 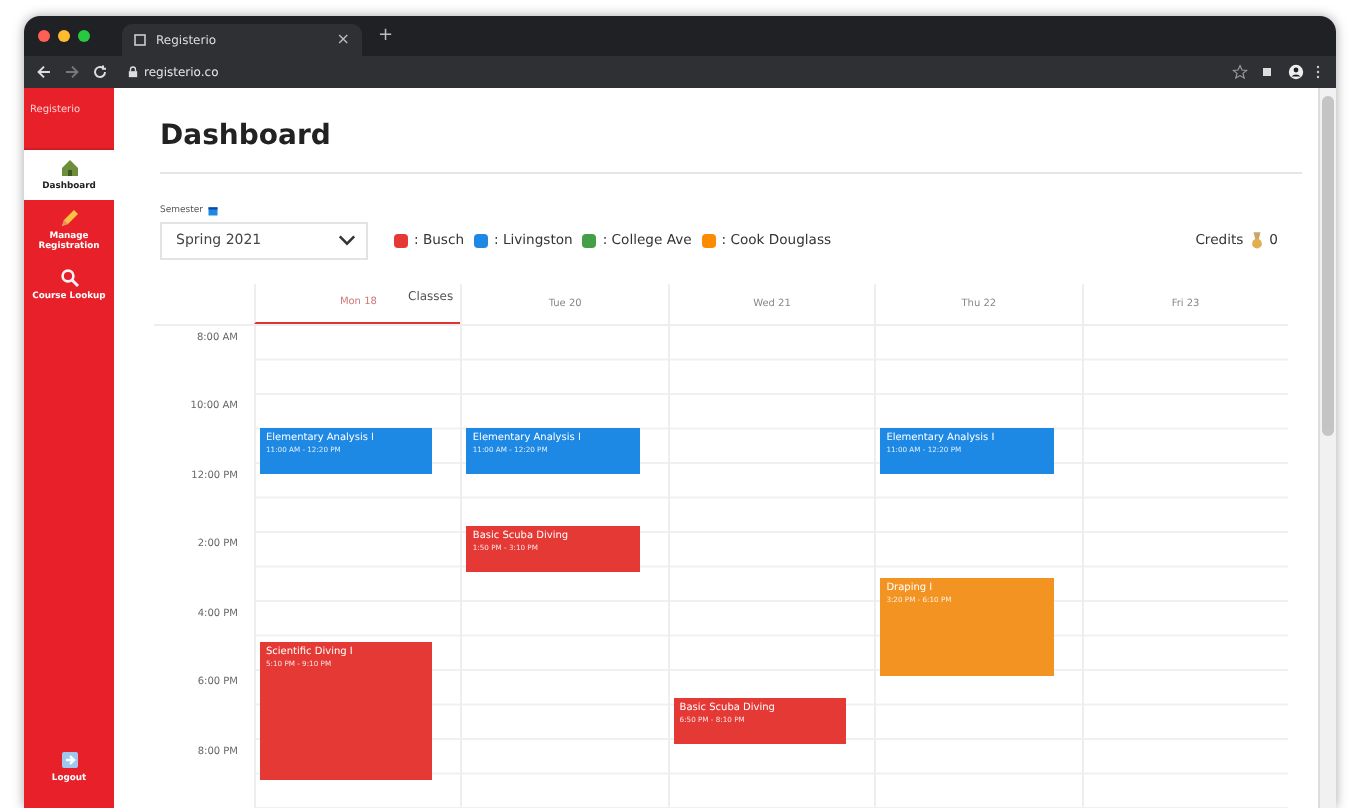 What do you see at coordinates (64, 36) in the screenshot?
I see `minimize-window-icon` at bounding box center [64, 36].